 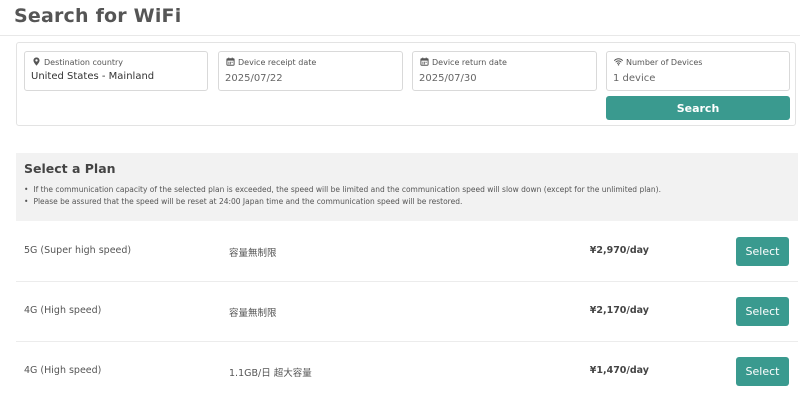 I want to click on device-return-date-label: Device return date, so click(x=463, y=62).